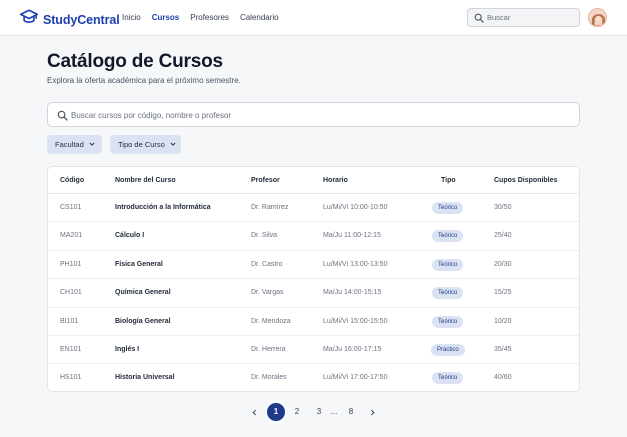 This screenshot has height=437, width=627. Describe the element at coordinates (355, 321) in the screenshot. I see `course-schedule: Lu/Mi/Vi 15:00-15:50` at that location.